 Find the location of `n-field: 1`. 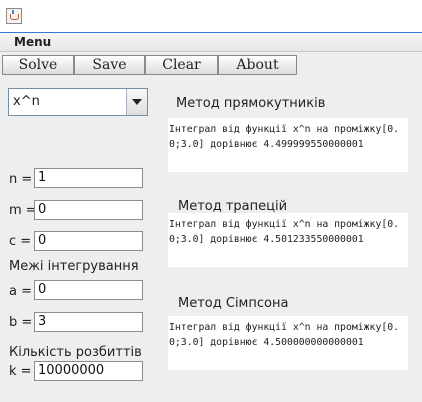

n-field: 1 is located at coordinates (88, 178).